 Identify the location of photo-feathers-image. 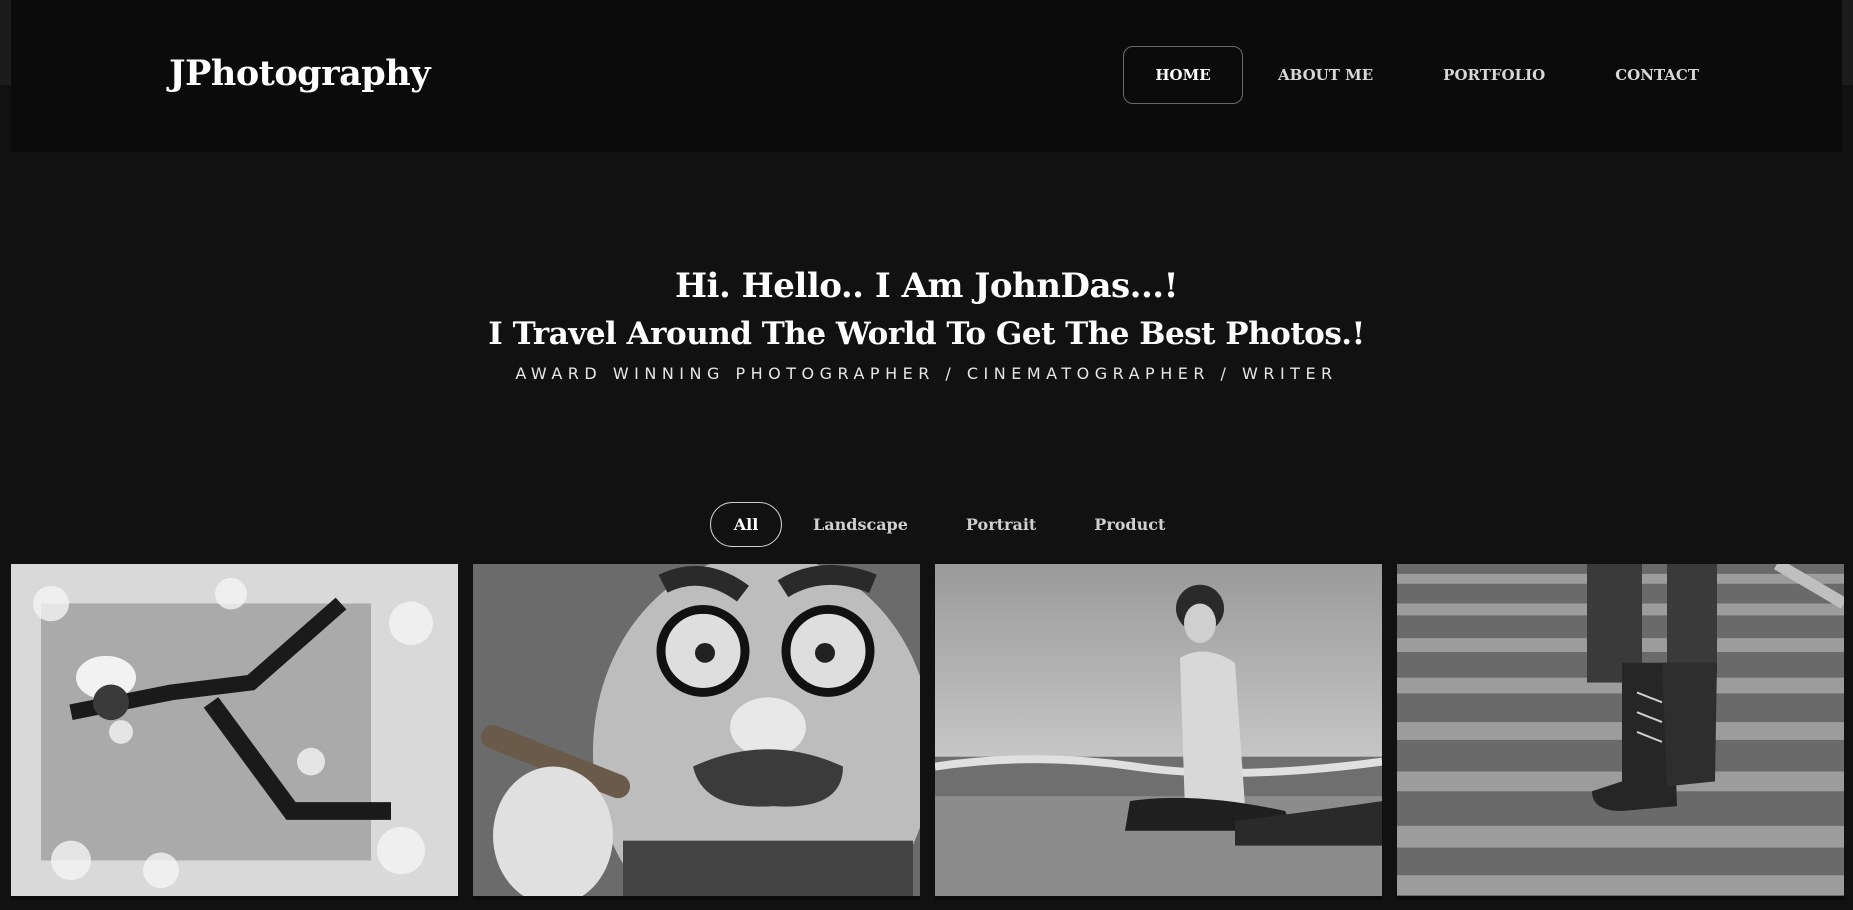
(234, 730).